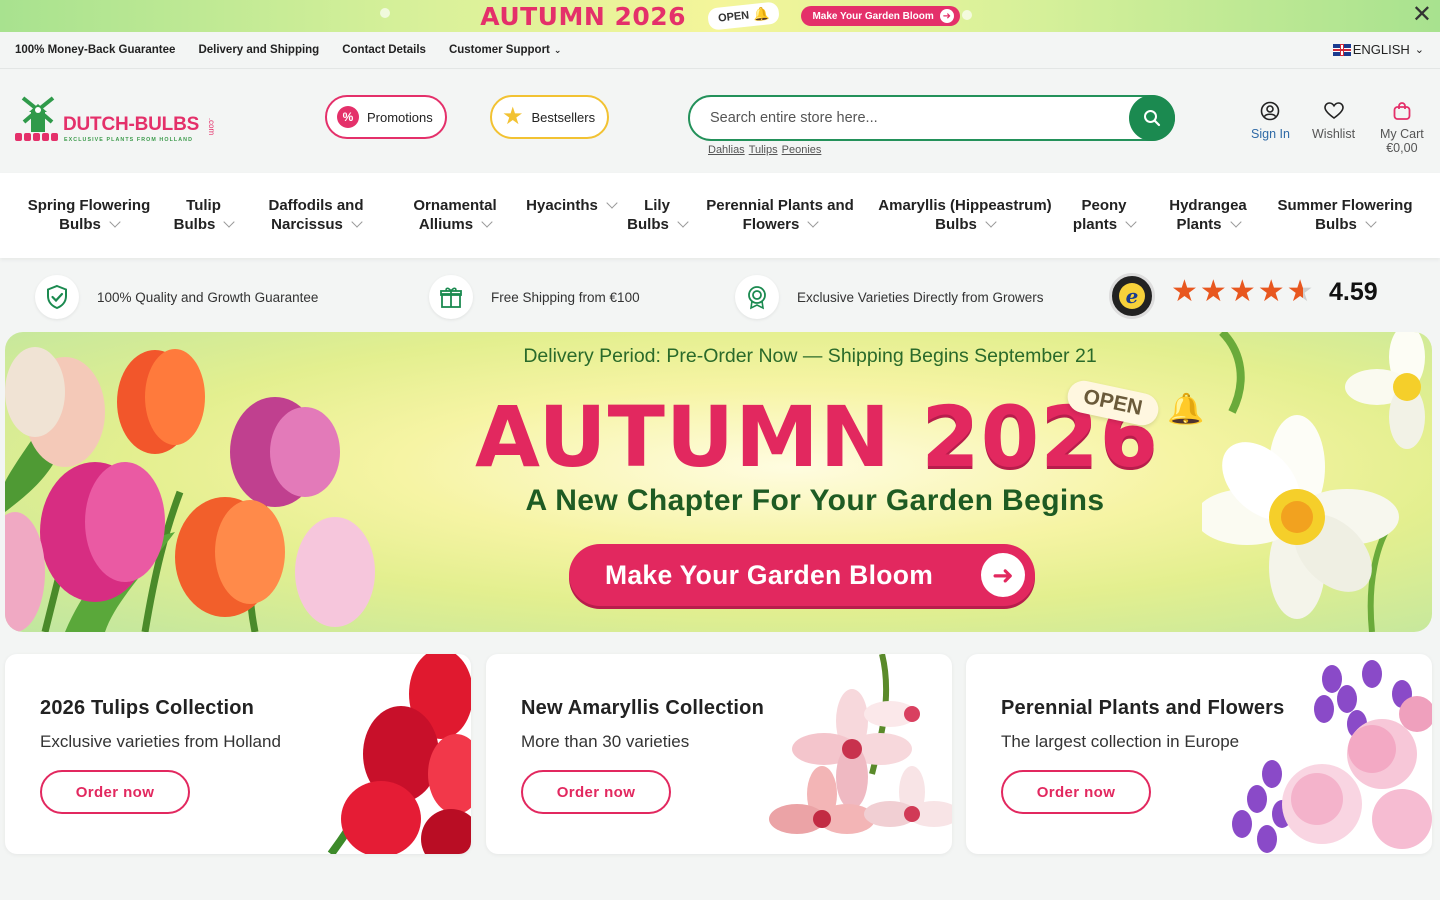 The height and width of the screenshot is (900, 1440). Describe the element at coordinates (131, 124) in the screenshot. I see `brand-name: DUTCH-BULBS` at that location.